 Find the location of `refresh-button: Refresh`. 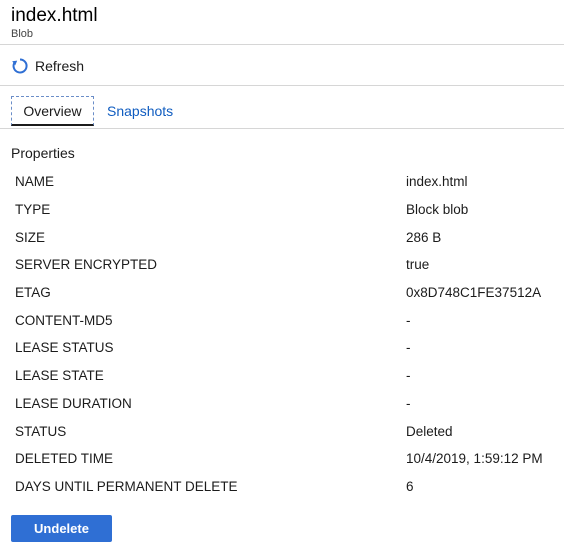

refresh-button: Refresh is located at coordinates (47, 66).